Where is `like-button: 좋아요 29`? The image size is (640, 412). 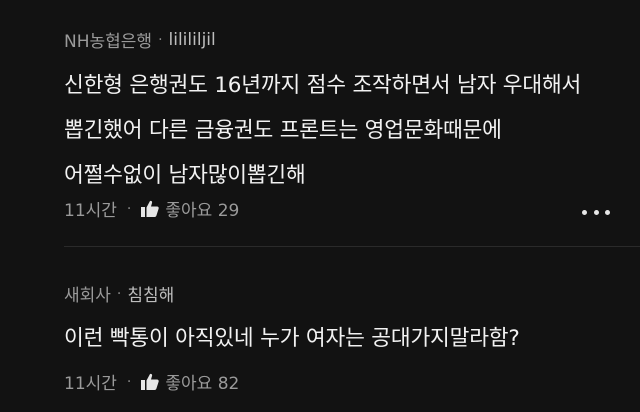
like-button: 좋아요 29 is located at coordinates (190, 208).